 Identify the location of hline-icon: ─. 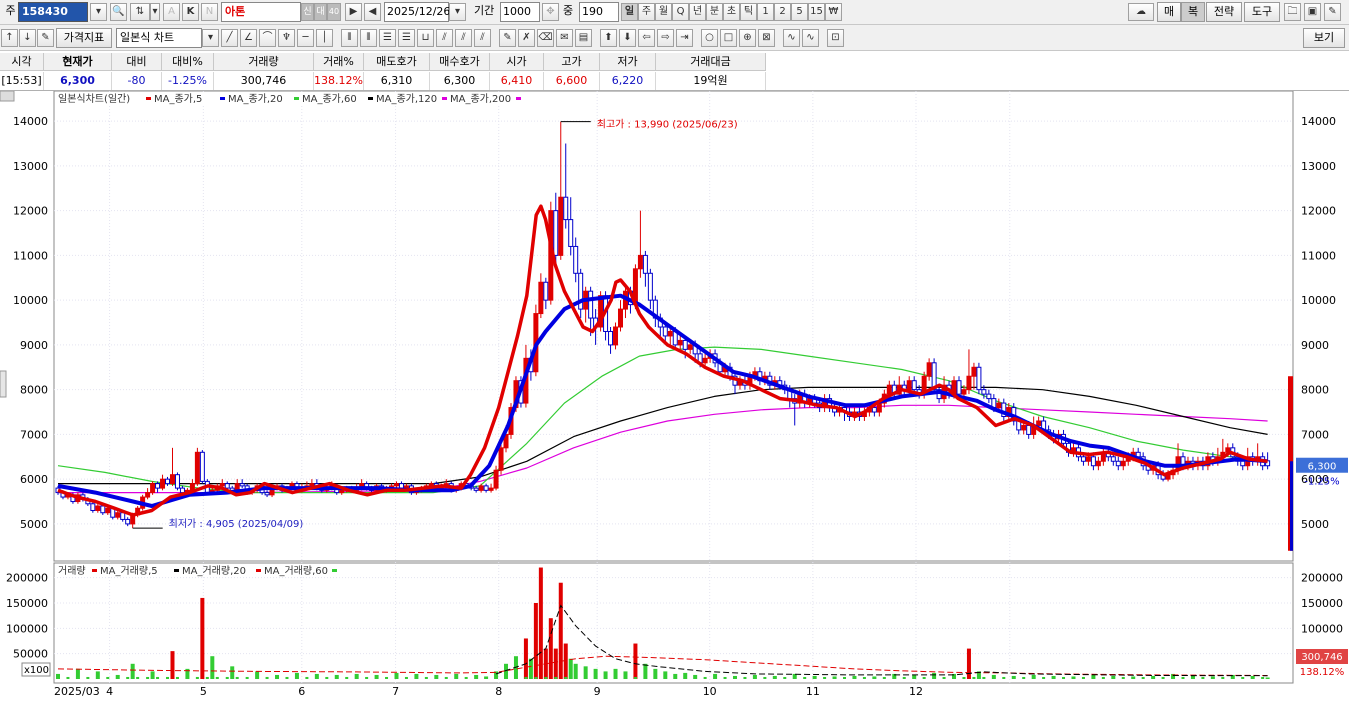
(305, 38).